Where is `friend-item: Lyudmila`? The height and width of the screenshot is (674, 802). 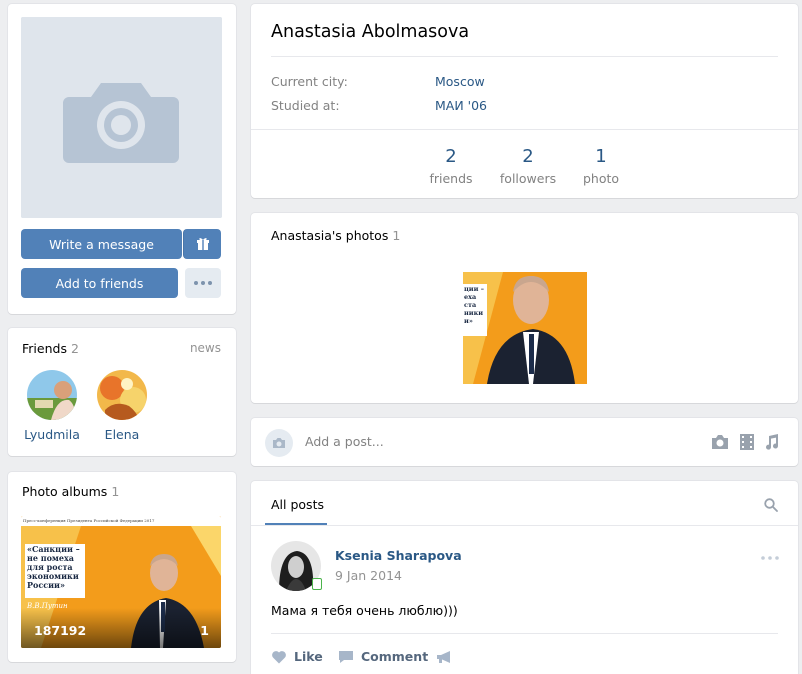 friend-item: Lyudmila is located at coordinates (52, 406).